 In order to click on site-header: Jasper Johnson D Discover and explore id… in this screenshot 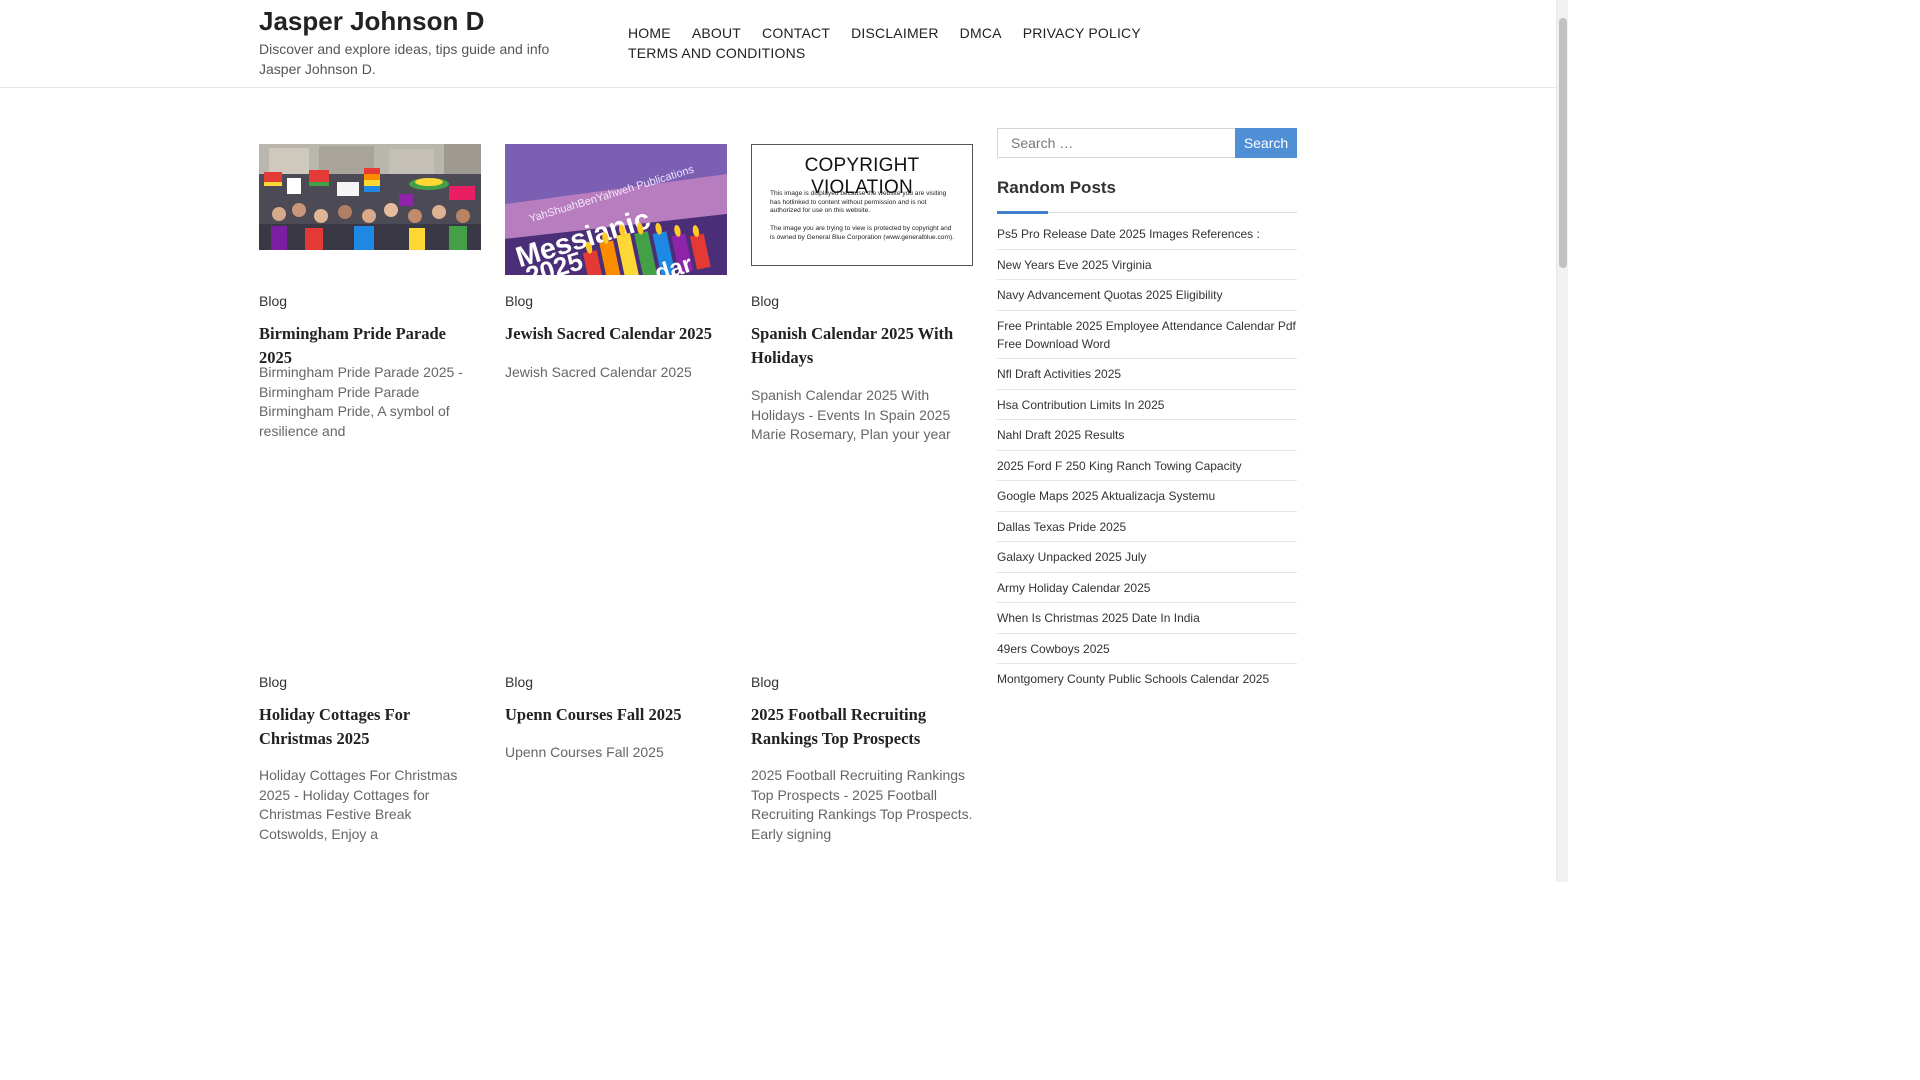, I will do `click(778, 44)`.